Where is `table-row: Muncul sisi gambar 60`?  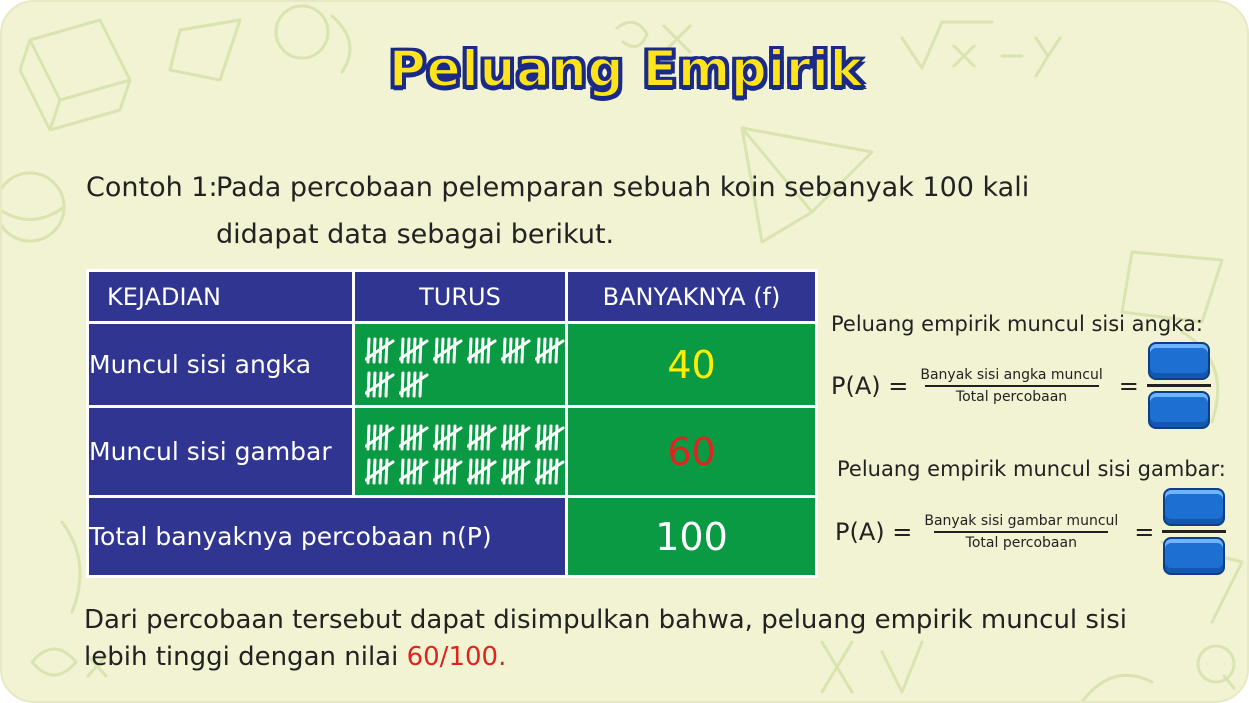 table-row: Muncul sisi gambar 60 is located at coordinates (452, 451).